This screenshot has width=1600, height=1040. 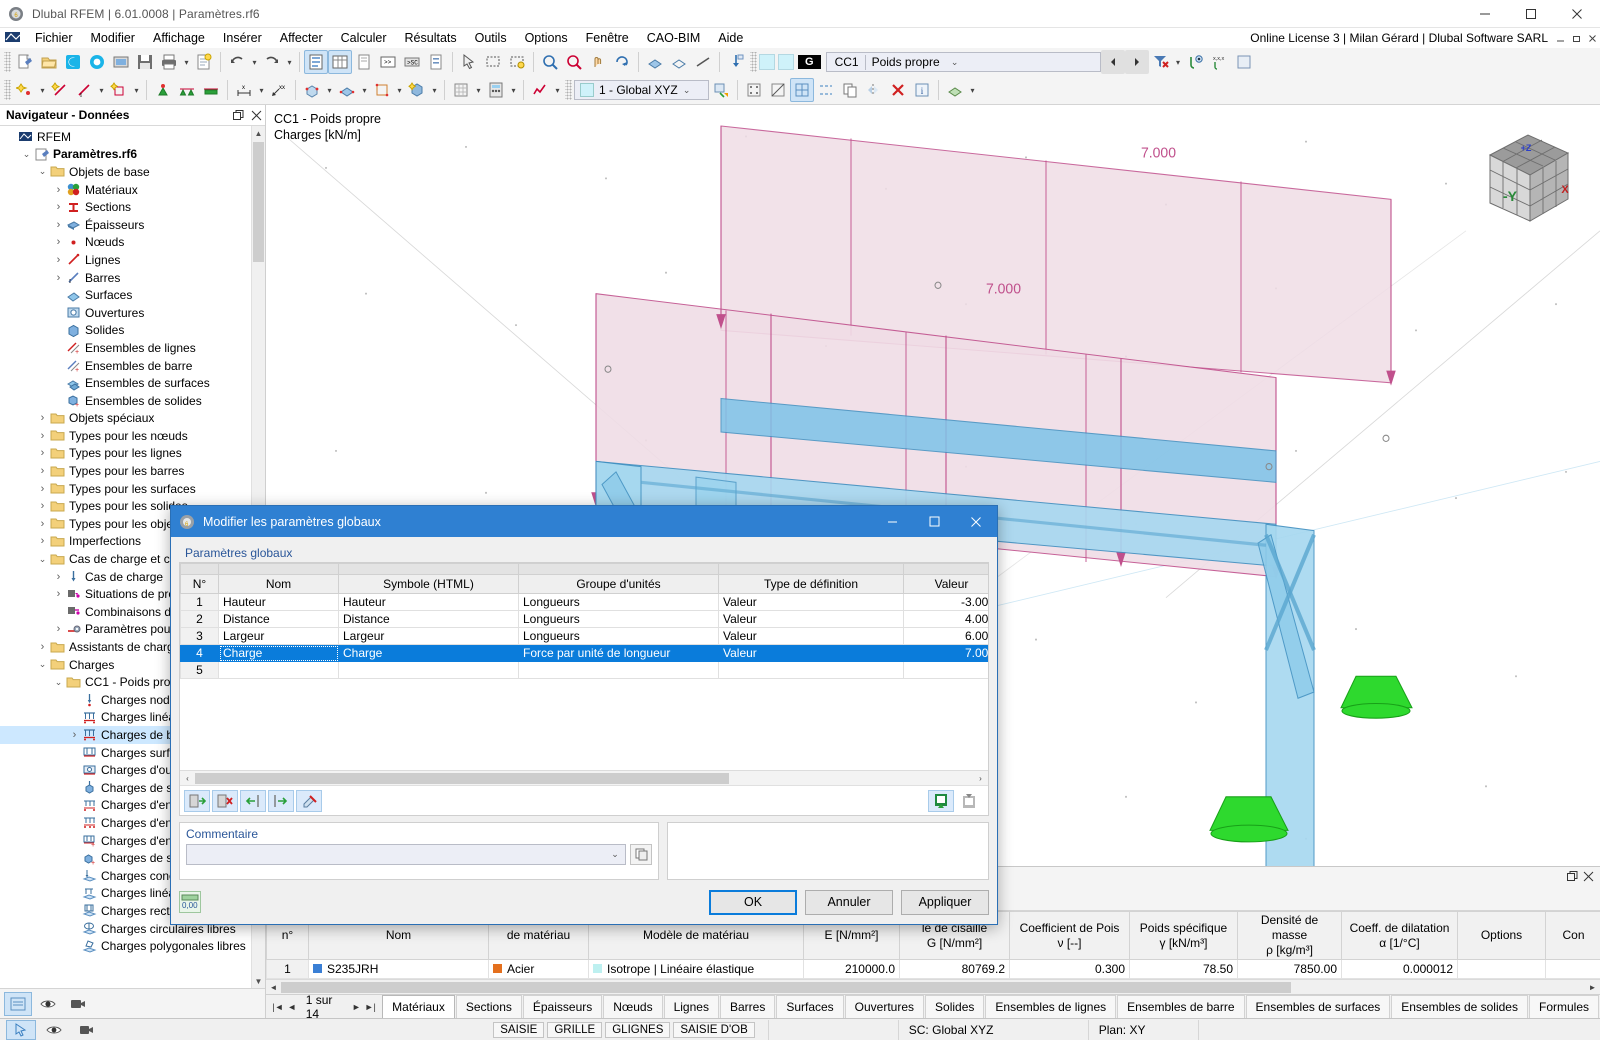 I want to click on navigator-panel-icon, so click(x=316, y=62).